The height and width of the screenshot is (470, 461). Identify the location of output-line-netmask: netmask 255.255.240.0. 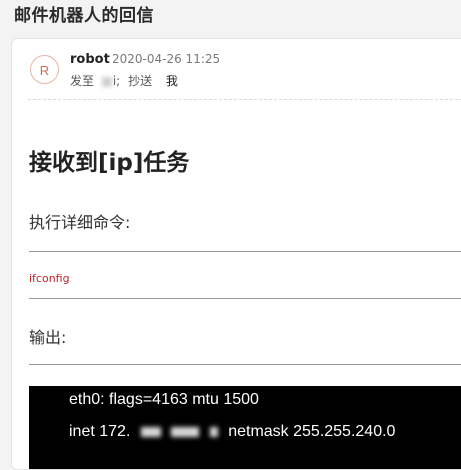
(312, 431).